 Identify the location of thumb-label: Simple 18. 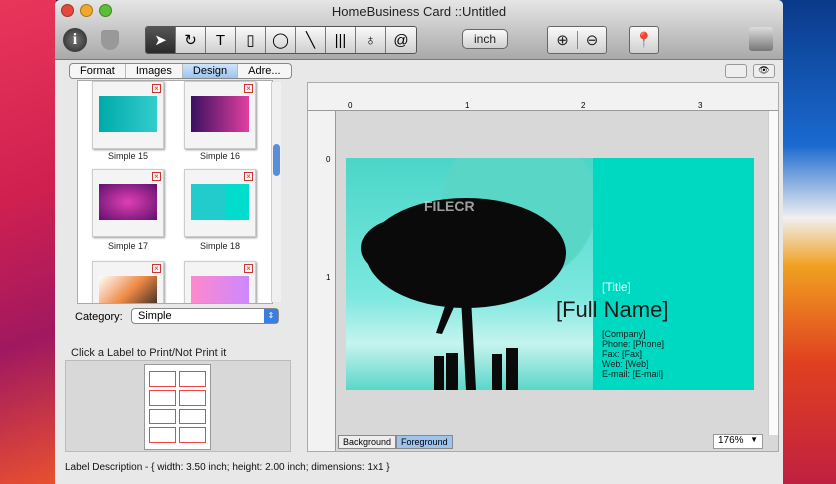
(220, 246).